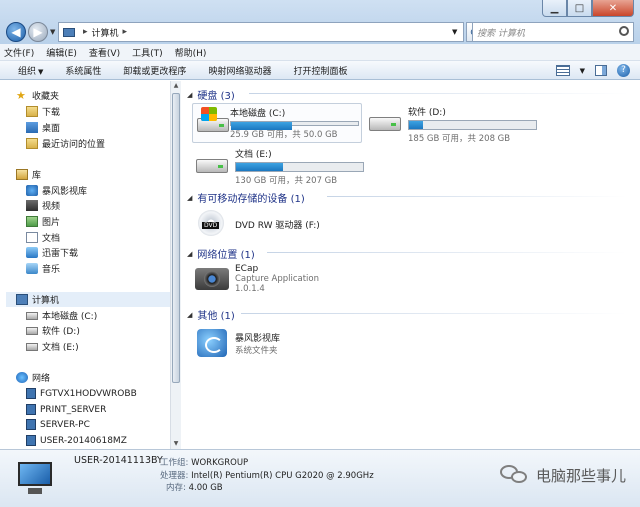  I want to click on workgroup-row: 工作组: WORKGROUP, so click(204, 462).